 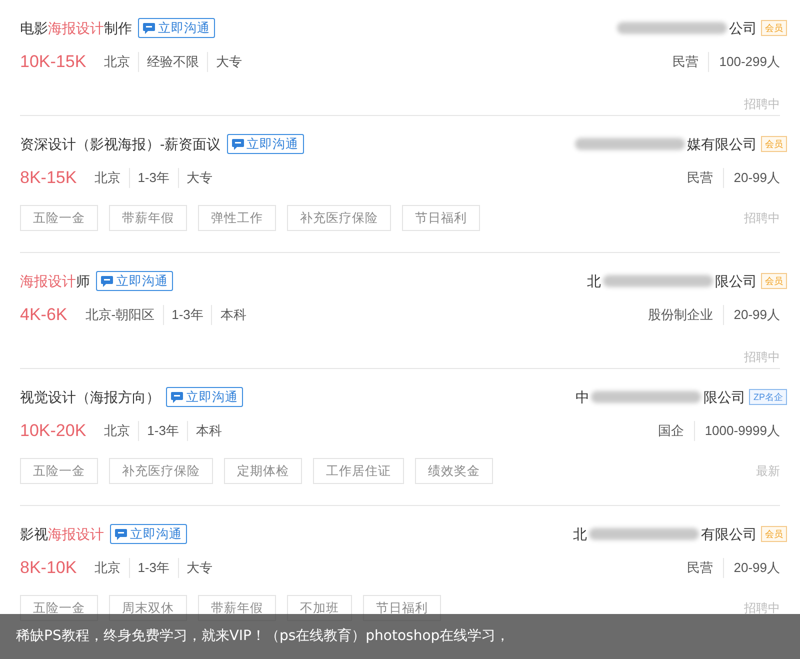 I want to click on company-info: 1000-9999人, so click(x=737, y=431).